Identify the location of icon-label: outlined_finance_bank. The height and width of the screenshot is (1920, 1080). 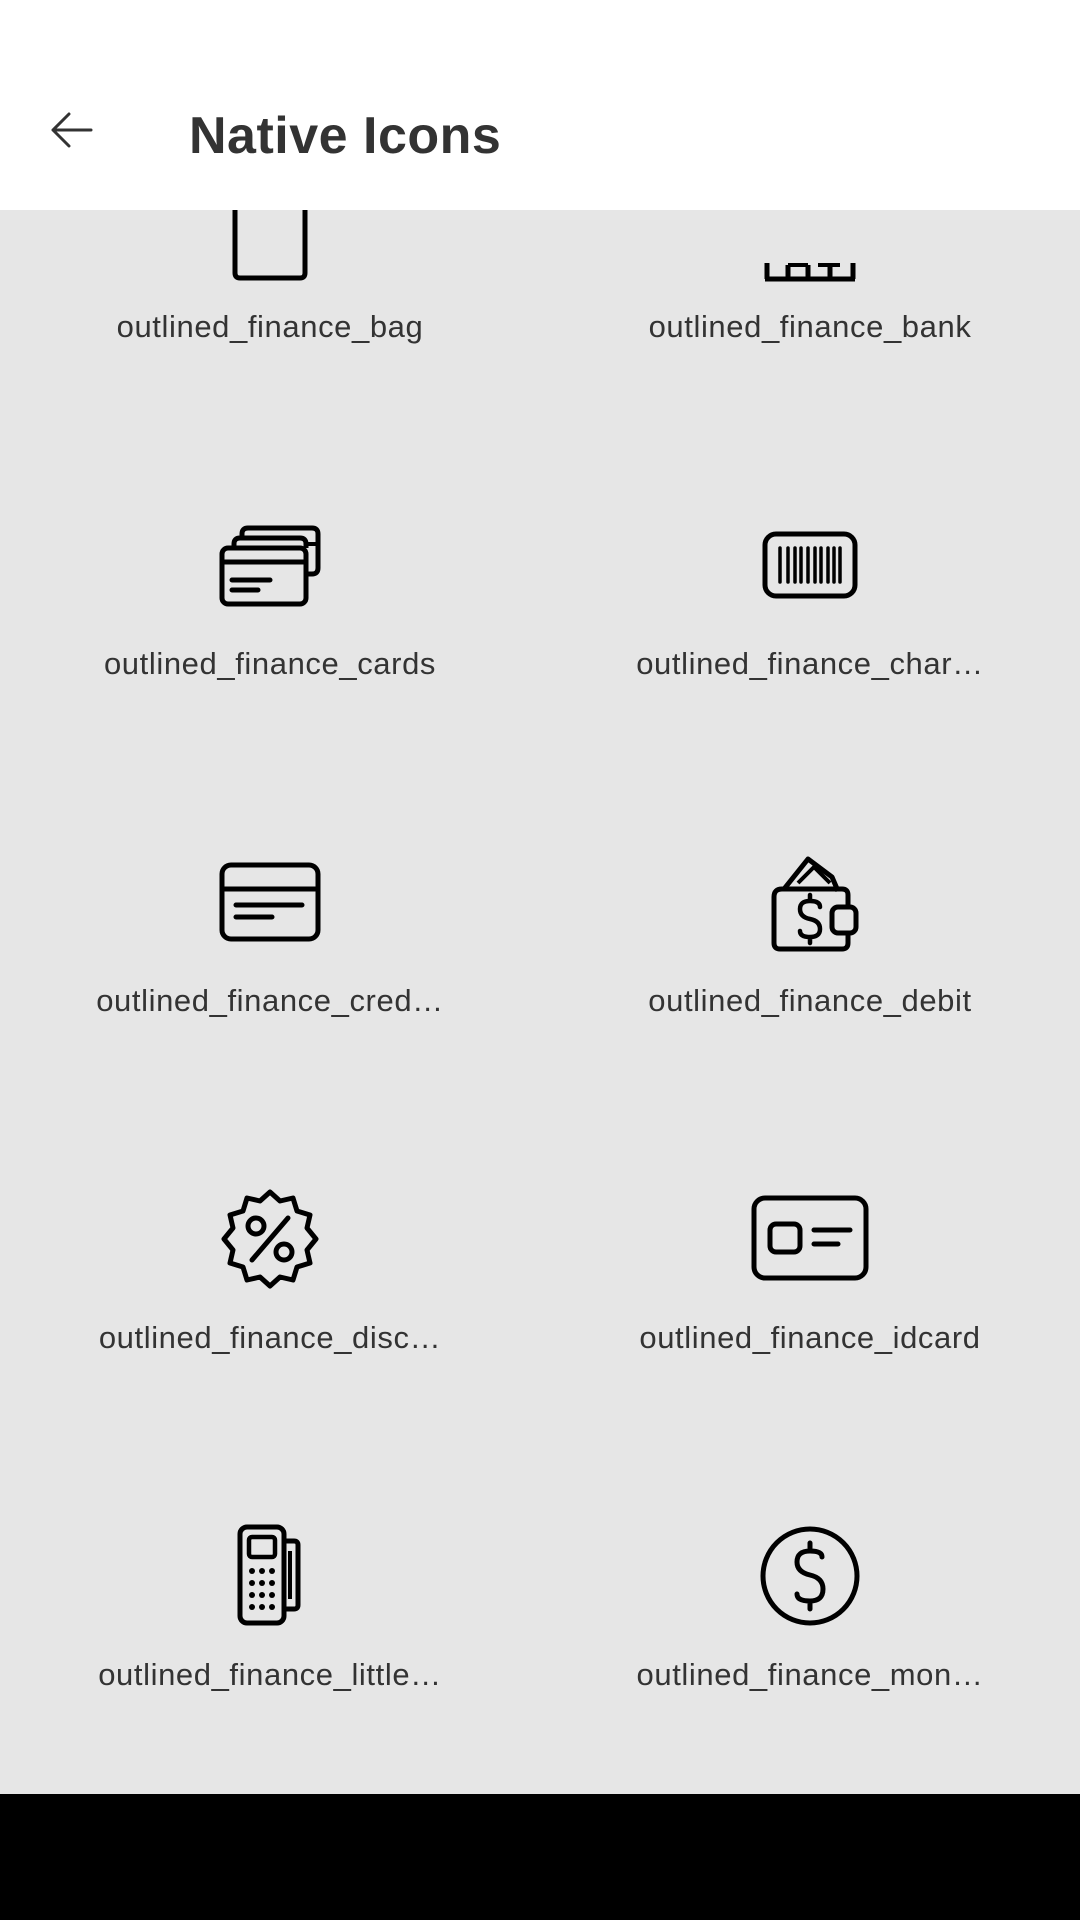
(810, 326).